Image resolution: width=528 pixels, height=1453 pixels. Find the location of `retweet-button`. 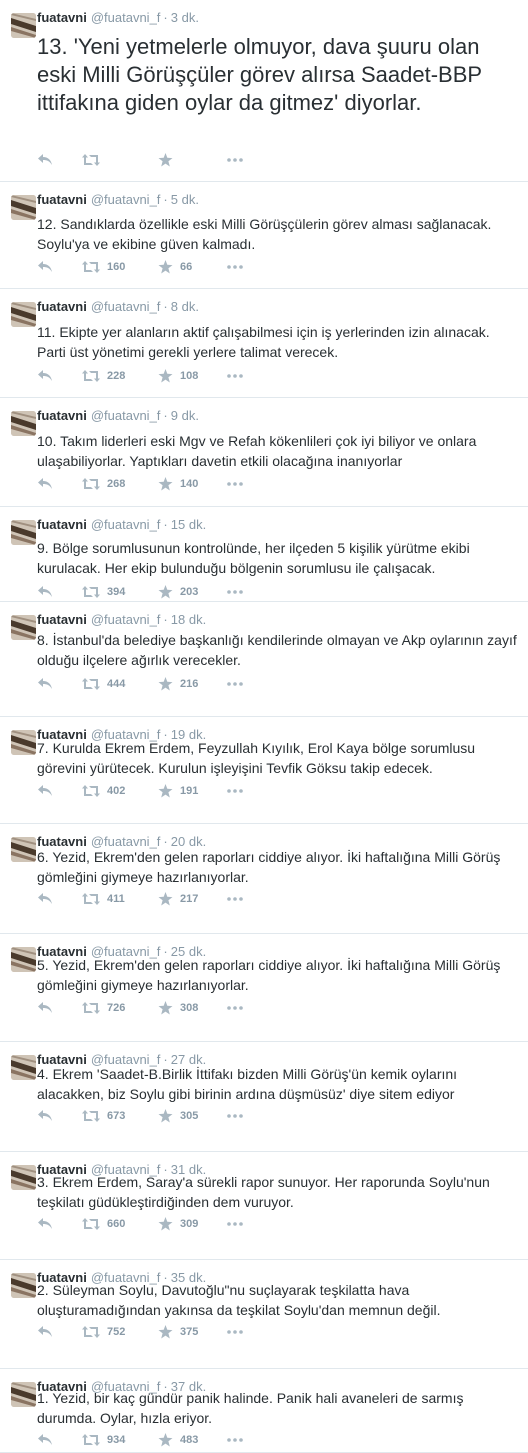

retweet-button is located at coordinates (120, 160).